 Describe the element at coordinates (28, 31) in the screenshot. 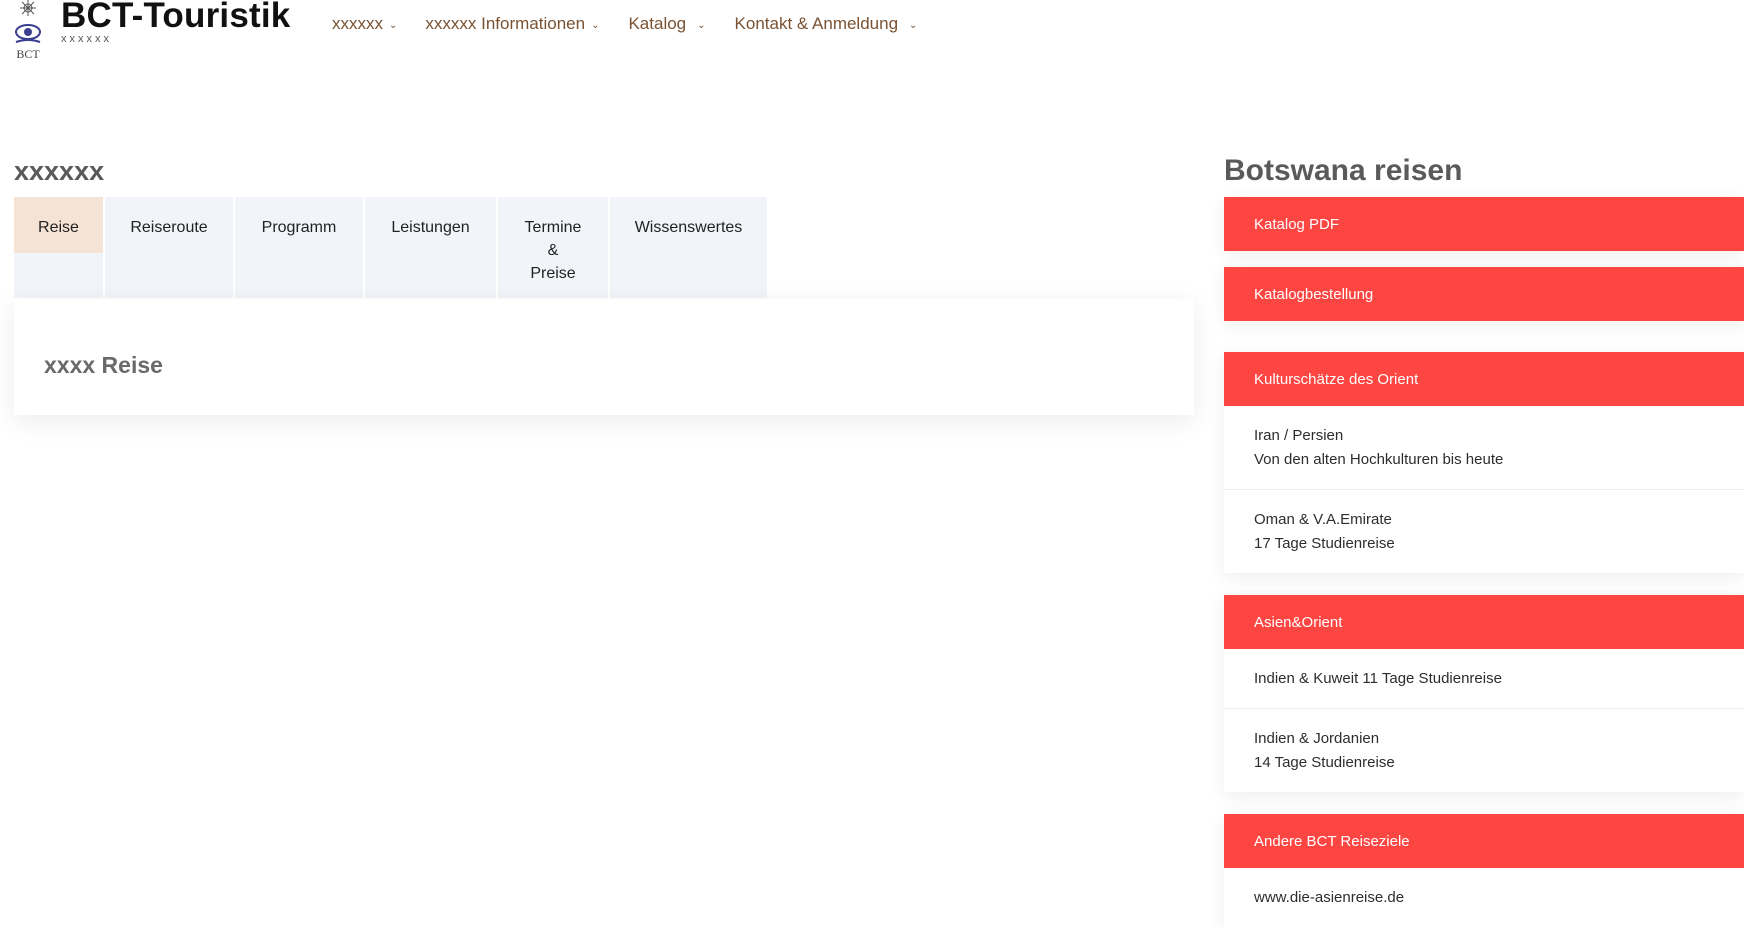

I see `logo: BCT` at that location.